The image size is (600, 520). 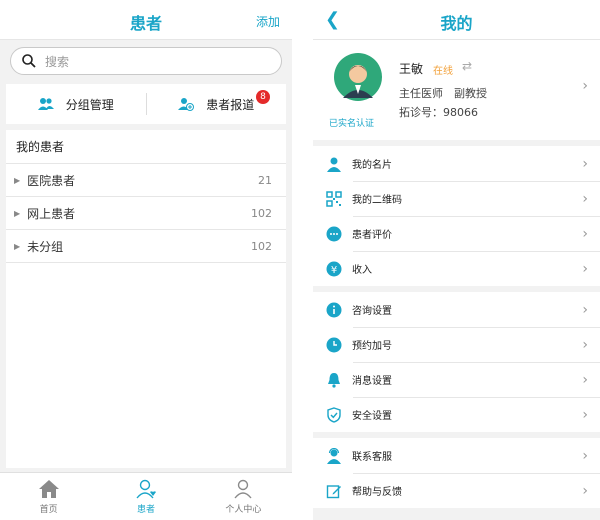 I want to click on bottom-tab-bar: 首页 患者 个人中心, so click(x=146, y=496).